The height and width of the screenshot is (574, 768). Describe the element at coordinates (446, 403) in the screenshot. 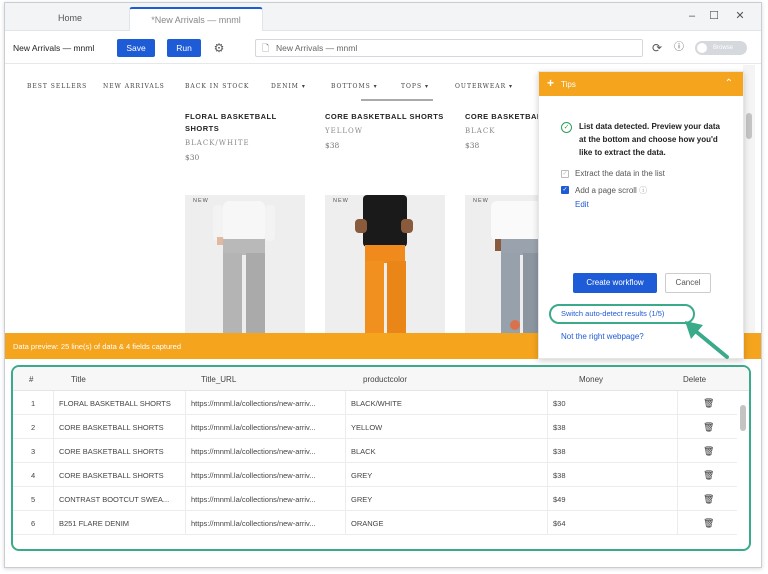

I see `cell-productcolor: BLACK/WHITE` at that location.